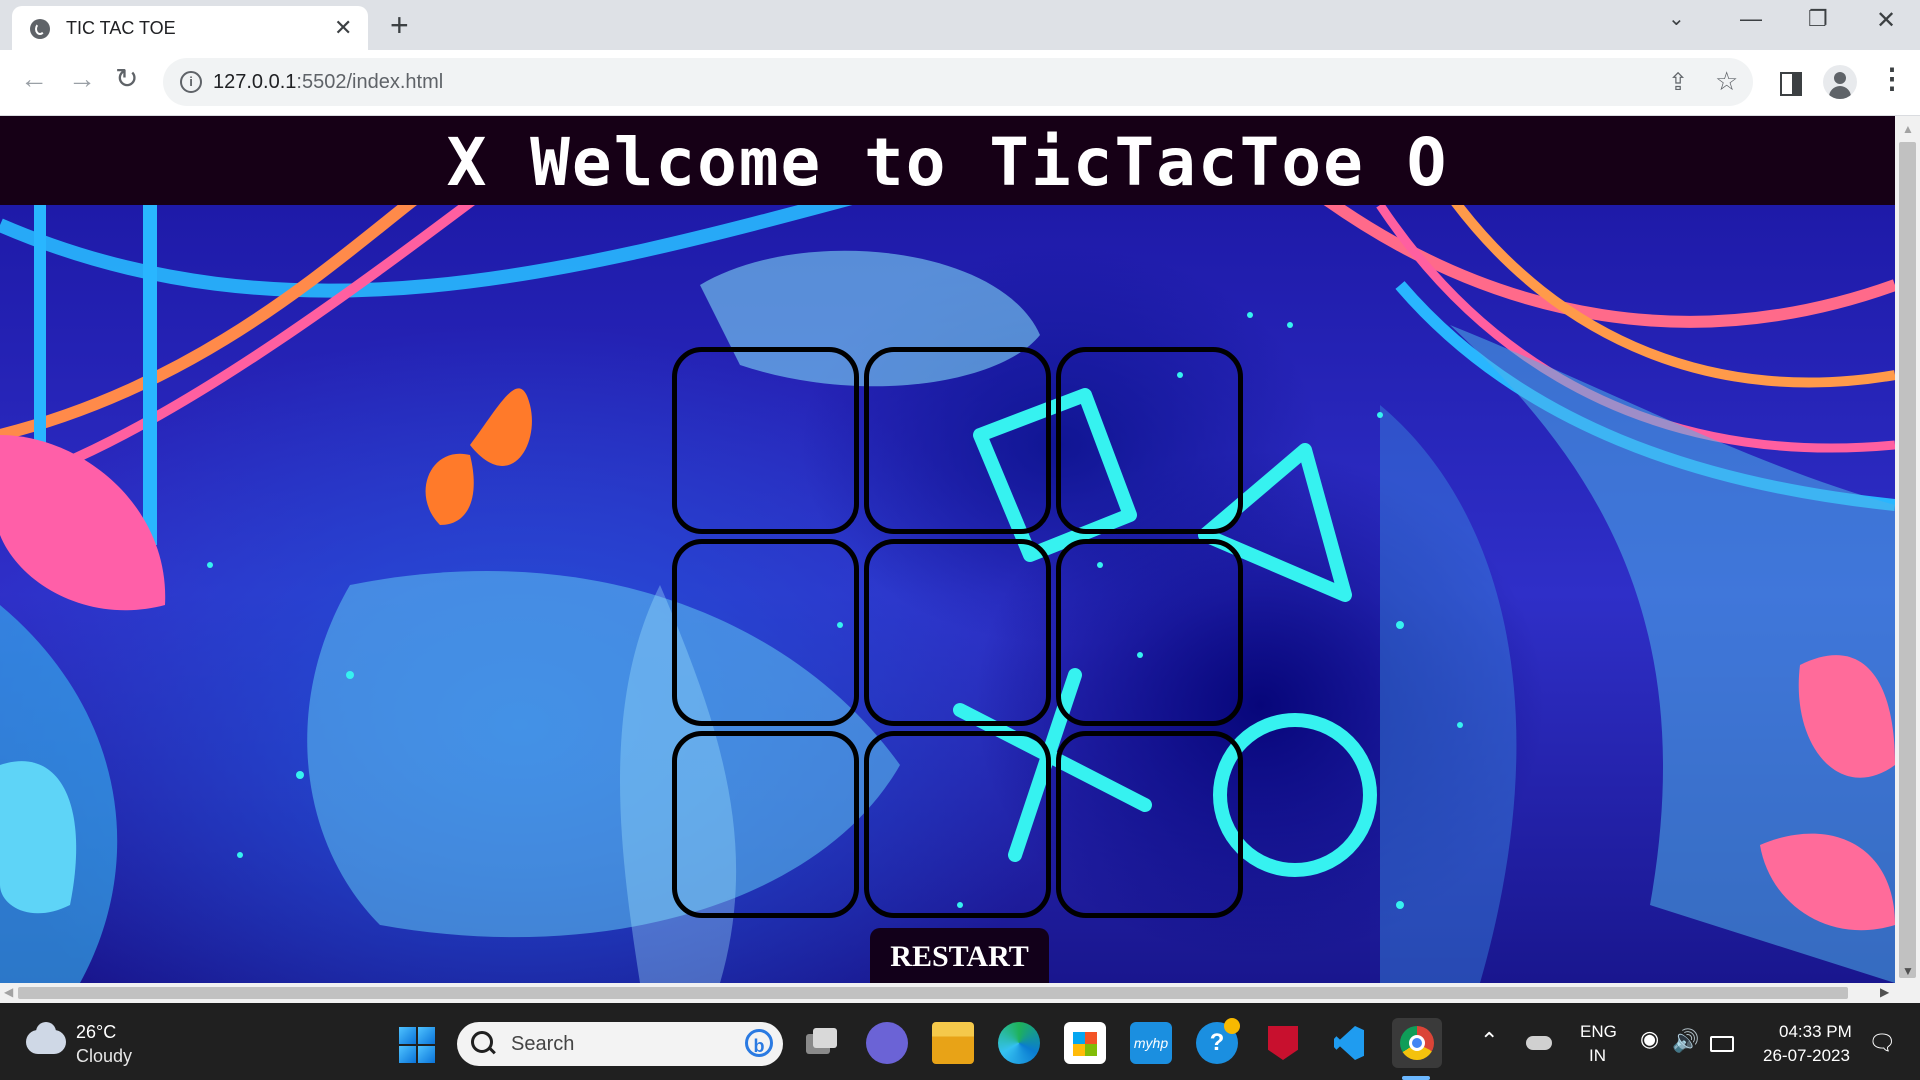 This screenshot has width=1920, height=1080. I want to click on show-hidden-icons-chevron-icon: ⌃, so click(1489, 1041).